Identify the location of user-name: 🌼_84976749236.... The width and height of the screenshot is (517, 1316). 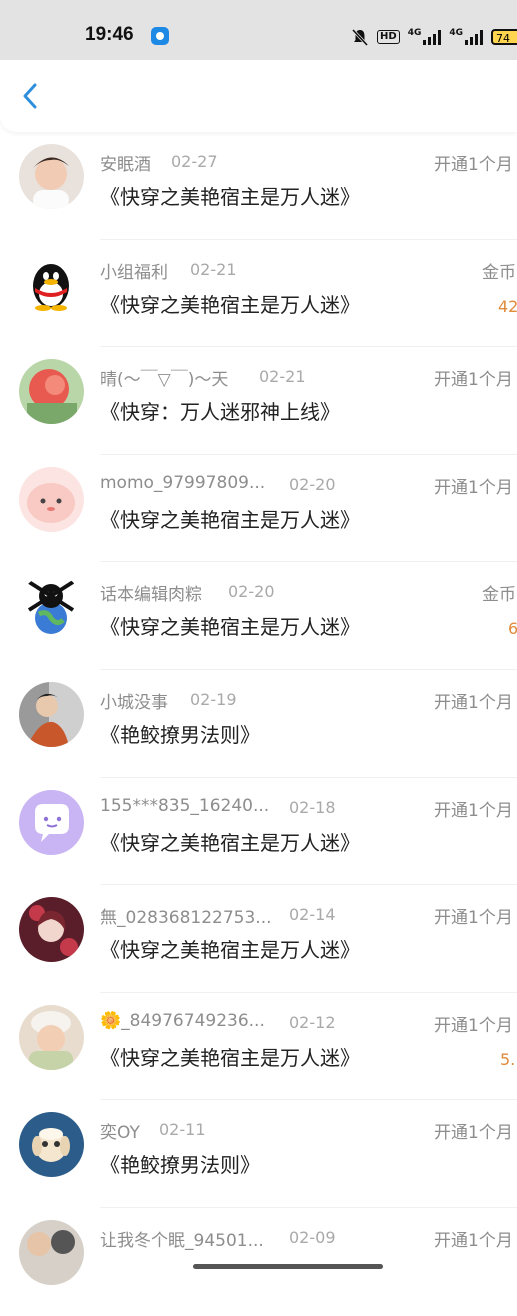
(182, 1020).